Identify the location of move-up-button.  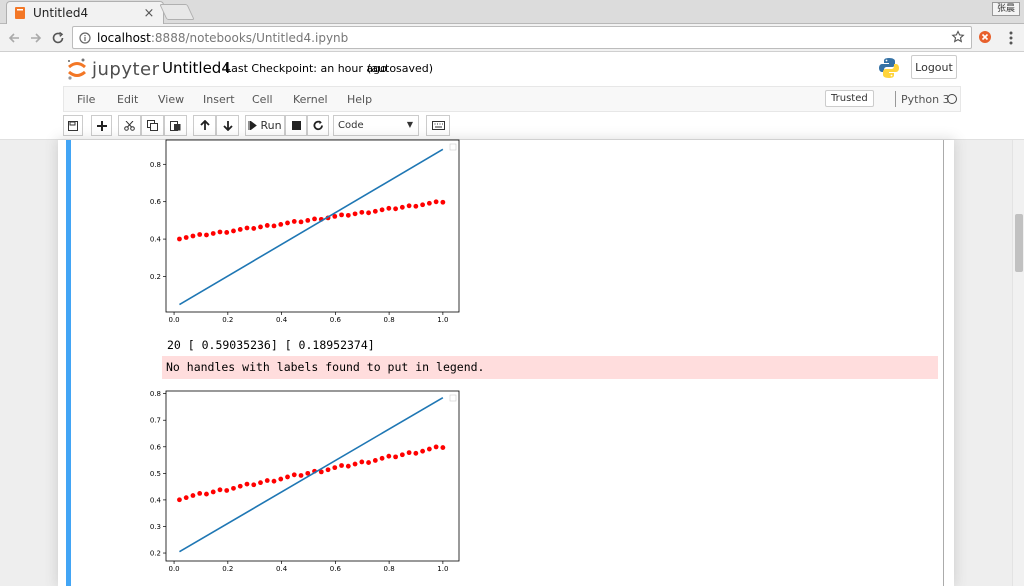
(204, 125).